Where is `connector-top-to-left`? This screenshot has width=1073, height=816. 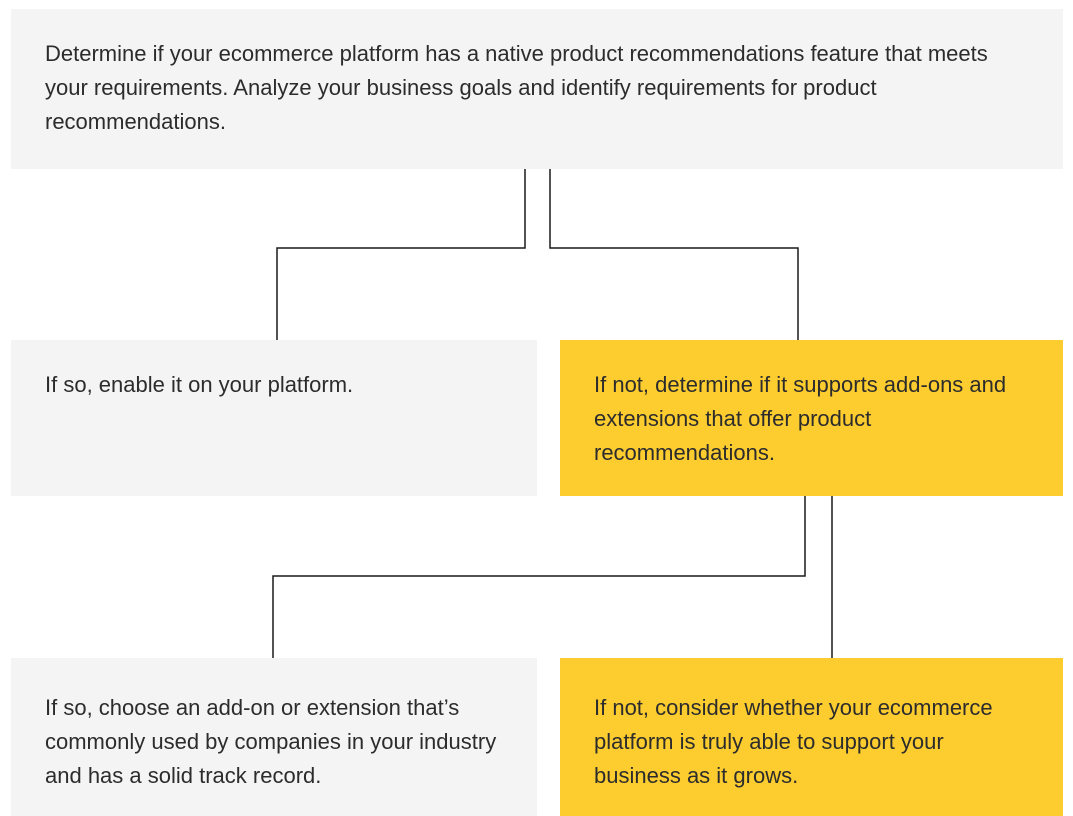
connector-top-to-left is located at coordinates (401, 254).